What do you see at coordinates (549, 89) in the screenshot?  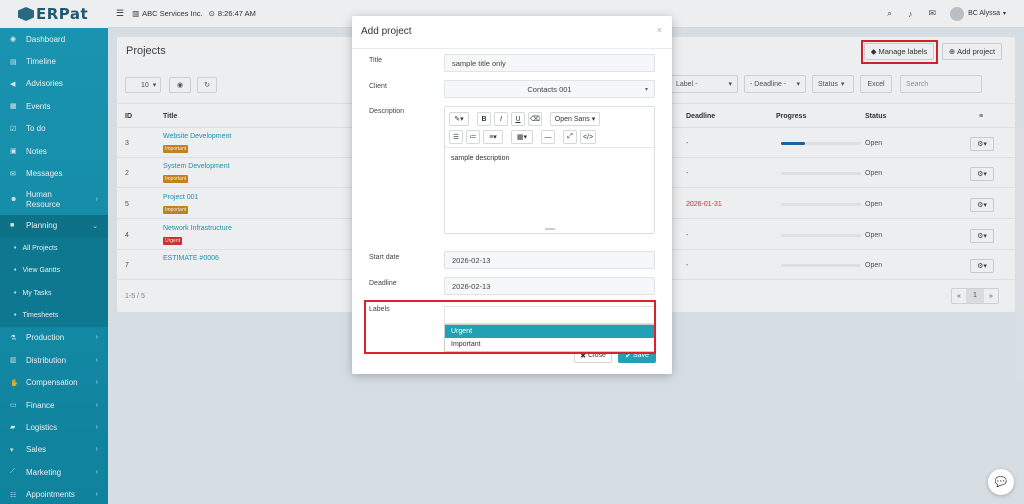 I see `client-select: Contacts 001 ▾` at bounding box center [549, 89].